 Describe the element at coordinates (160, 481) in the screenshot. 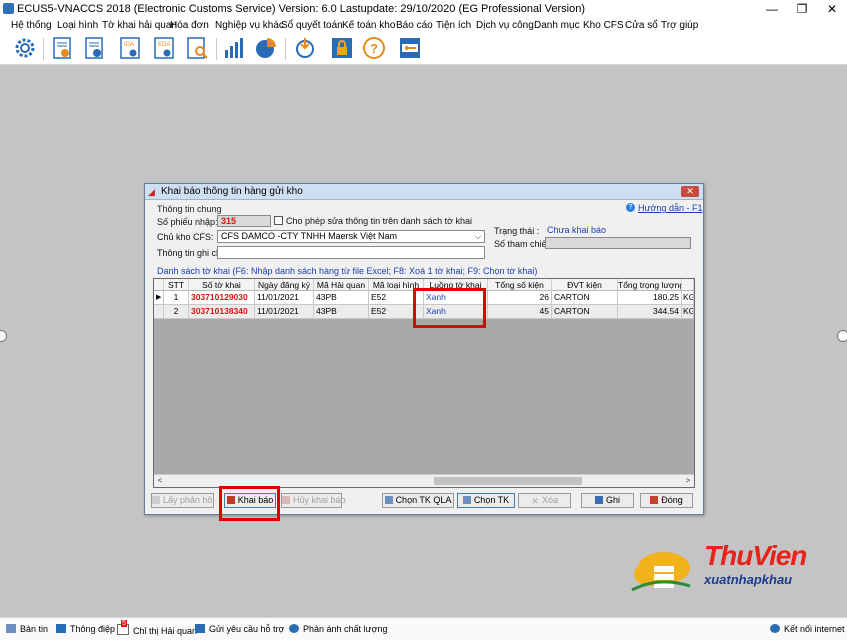

I see `scroll-left-icon: <` at that location.